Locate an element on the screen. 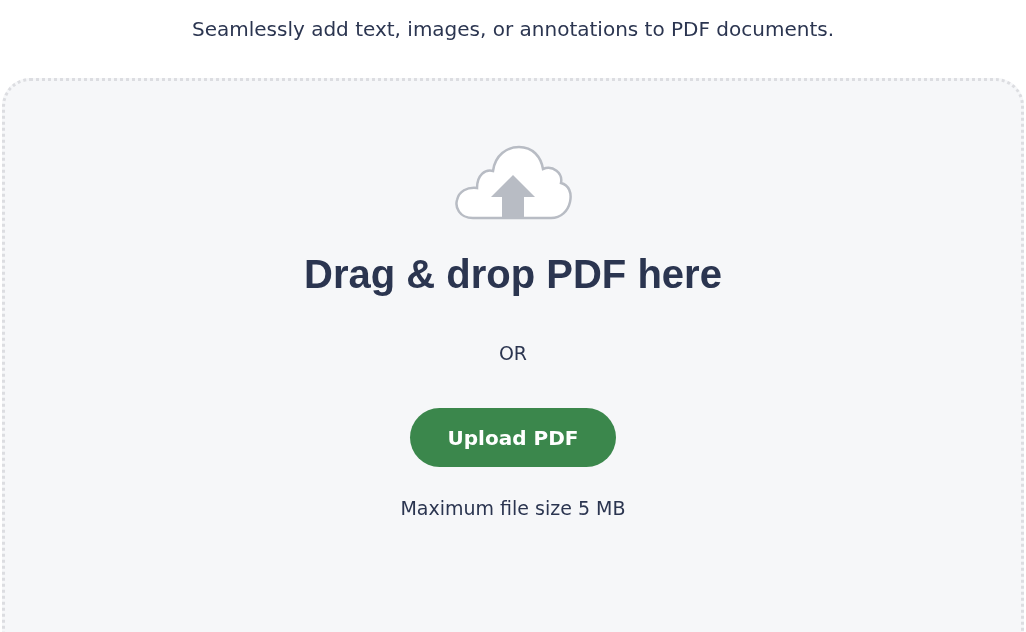 This screenshot has width=1026, height=632. cloud-upload-icon is located at coordinates (513, 183).